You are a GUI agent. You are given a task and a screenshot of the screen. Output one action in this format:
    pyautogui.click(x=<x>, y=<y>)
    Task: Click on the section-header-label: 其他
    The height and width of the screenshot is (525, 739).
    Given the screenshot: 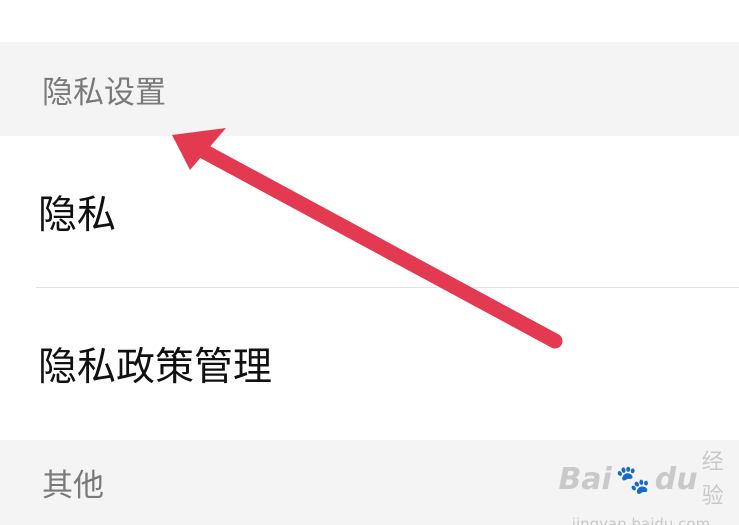 What is the action you would take?
    pyautogui.click(x=73, y=486)
    